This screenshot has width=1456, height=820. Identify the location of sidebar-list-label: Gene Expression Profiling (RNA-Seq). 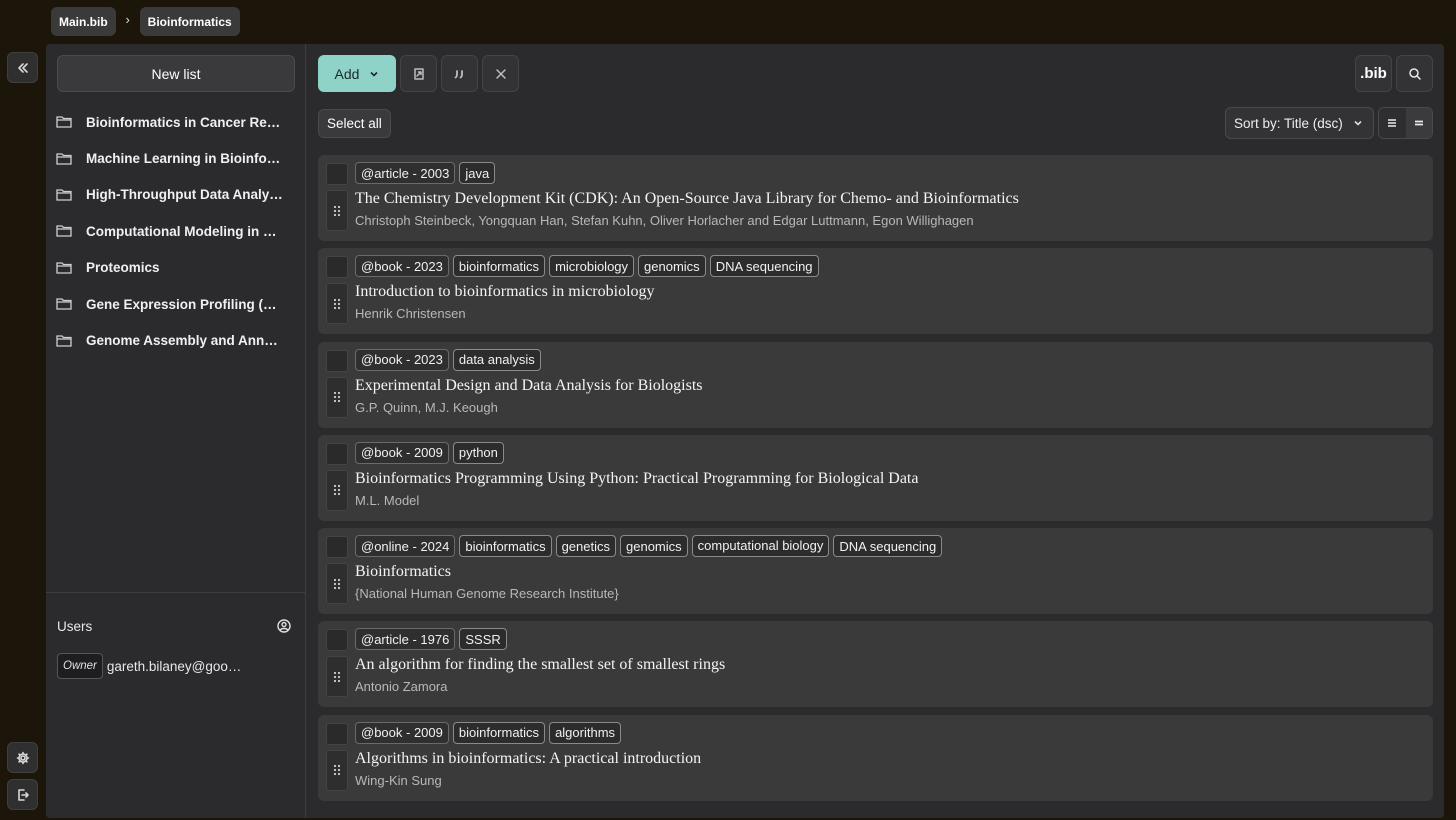
(185, 304).